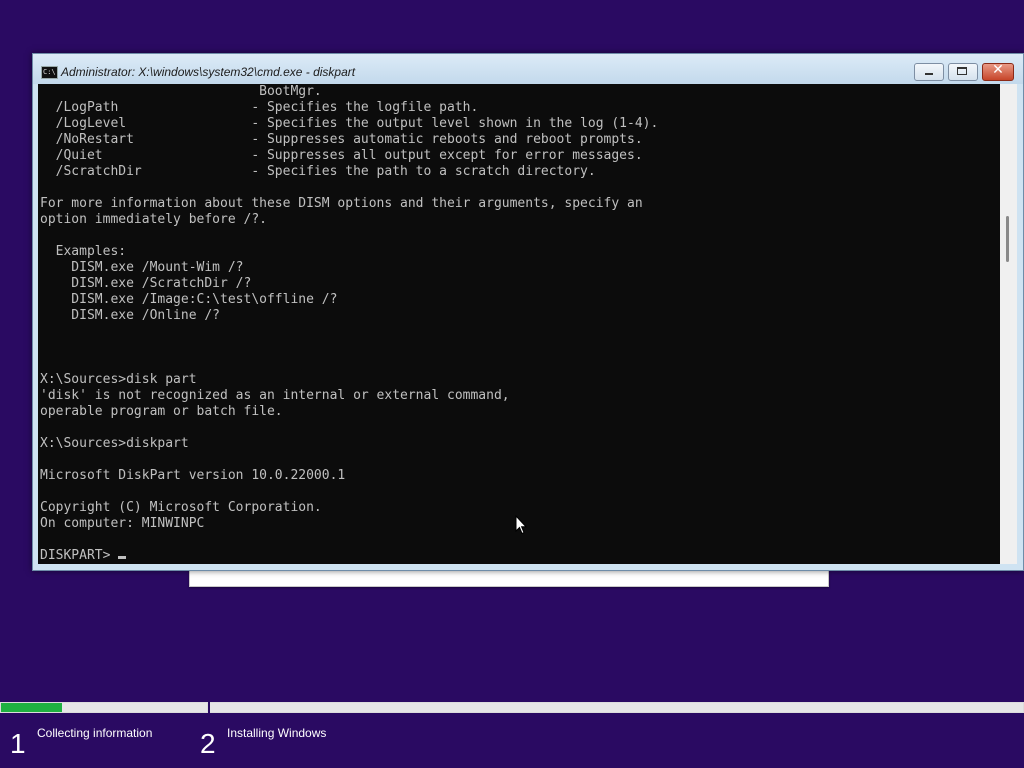  I want to click on text-cursor, so click(122, 557).